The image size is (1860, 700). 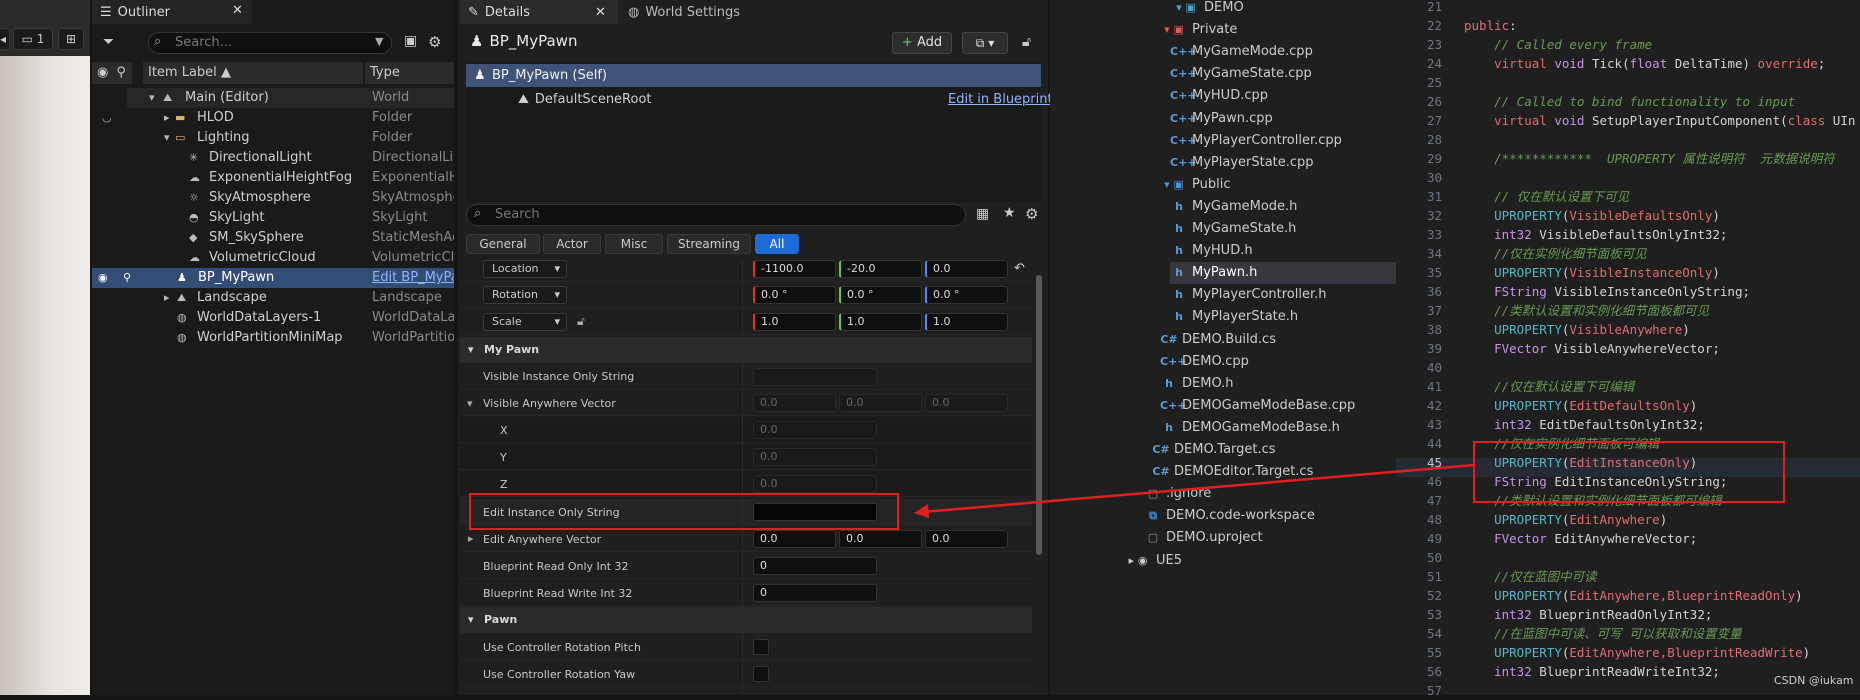 I want to click on file-tree-item: h MyGameState.h, so click(x=1233, y=229).